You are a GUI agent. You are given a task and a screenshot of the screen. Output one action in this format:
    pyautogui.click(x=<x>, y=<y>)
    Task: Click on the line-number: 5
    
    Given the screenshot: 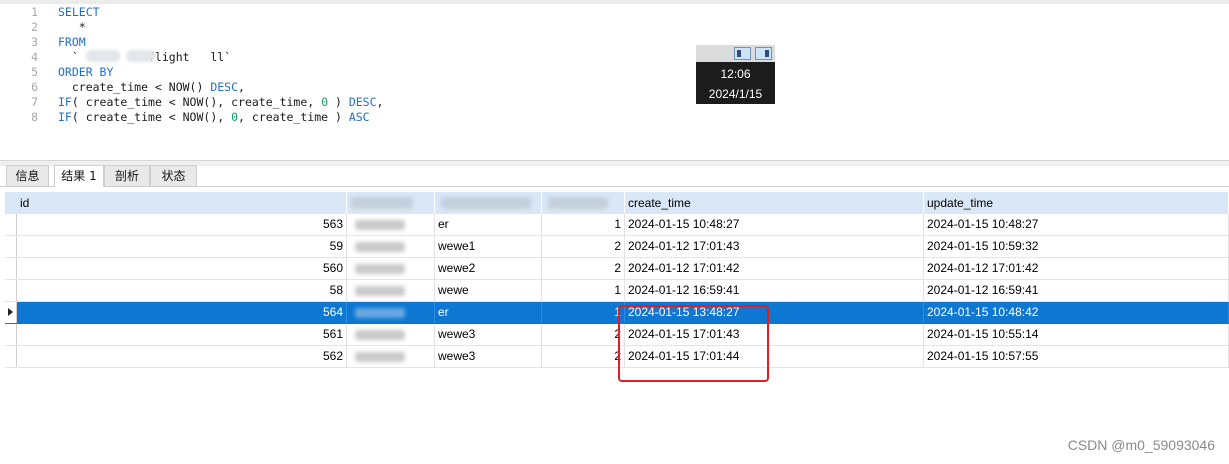 What is the action you would take?
    pyautogui.click(x=34, y=72)
    